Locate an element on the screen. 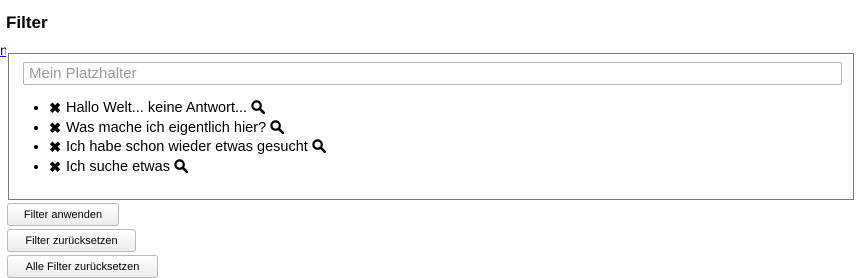 This screenshot has height=278, width=858. apply-filter-button: Filter anwenden is located at coordinates (63, 214).